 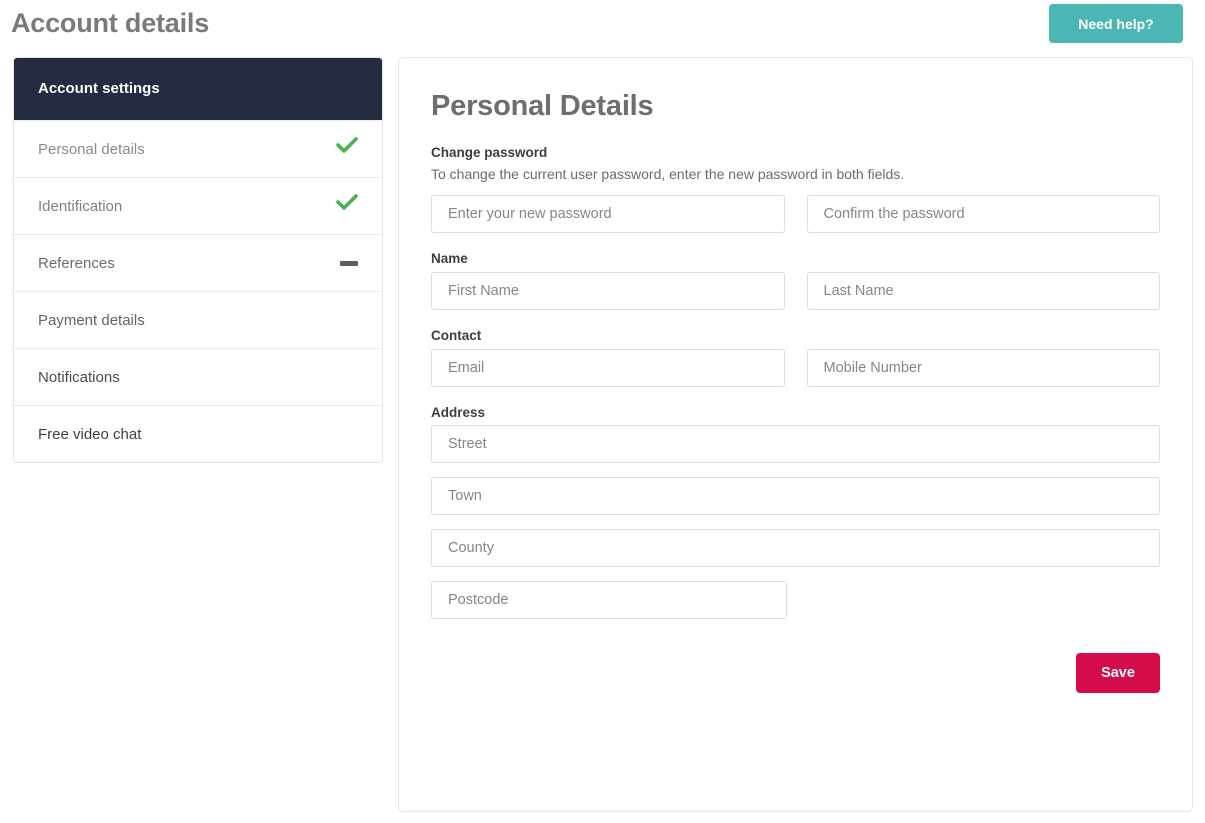 What do you see at coordinates (983, 214) in the screenshot?
I see `confirm-password-input` at bounding box center [983, 214].